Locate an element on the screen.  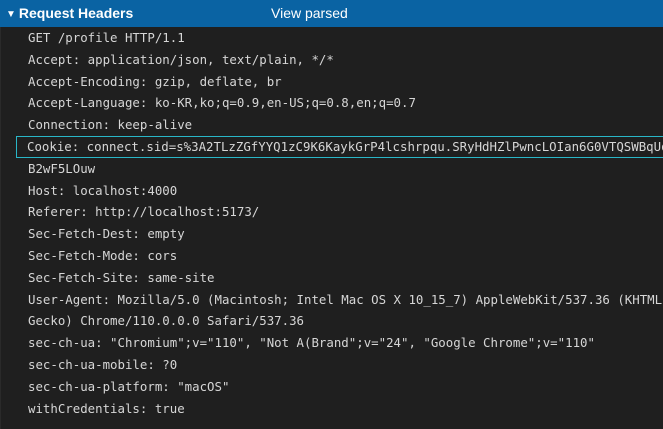
request-headers-toggle: ▼ Request Headers is located at coordinates (69, 14).